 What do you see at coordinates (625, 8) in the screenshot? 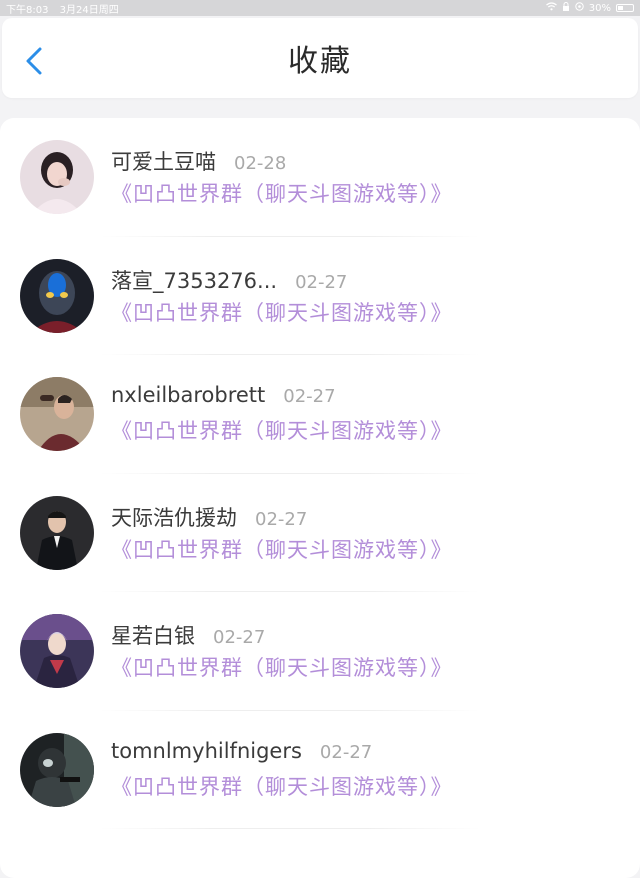
I see `battery-icon` at bounding box center [625, 8].